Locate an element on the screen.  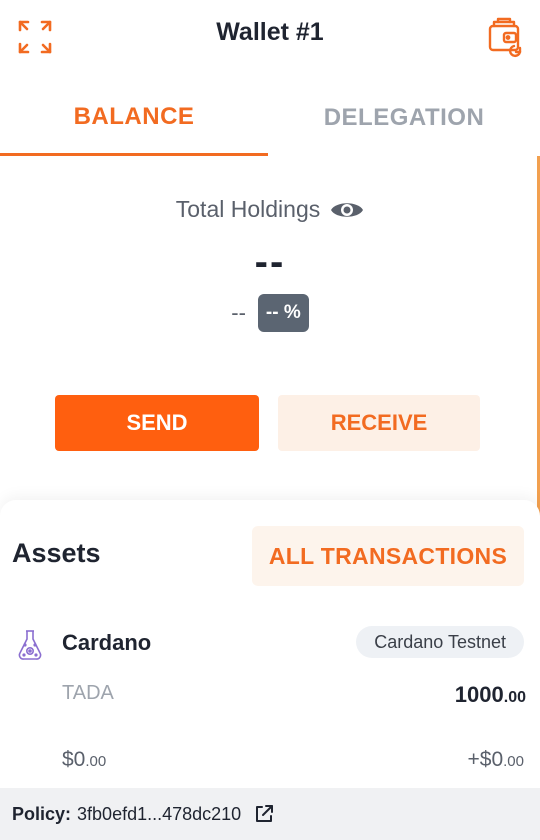
asset-fiat-int: $0 is located at coordinates (74, 759).